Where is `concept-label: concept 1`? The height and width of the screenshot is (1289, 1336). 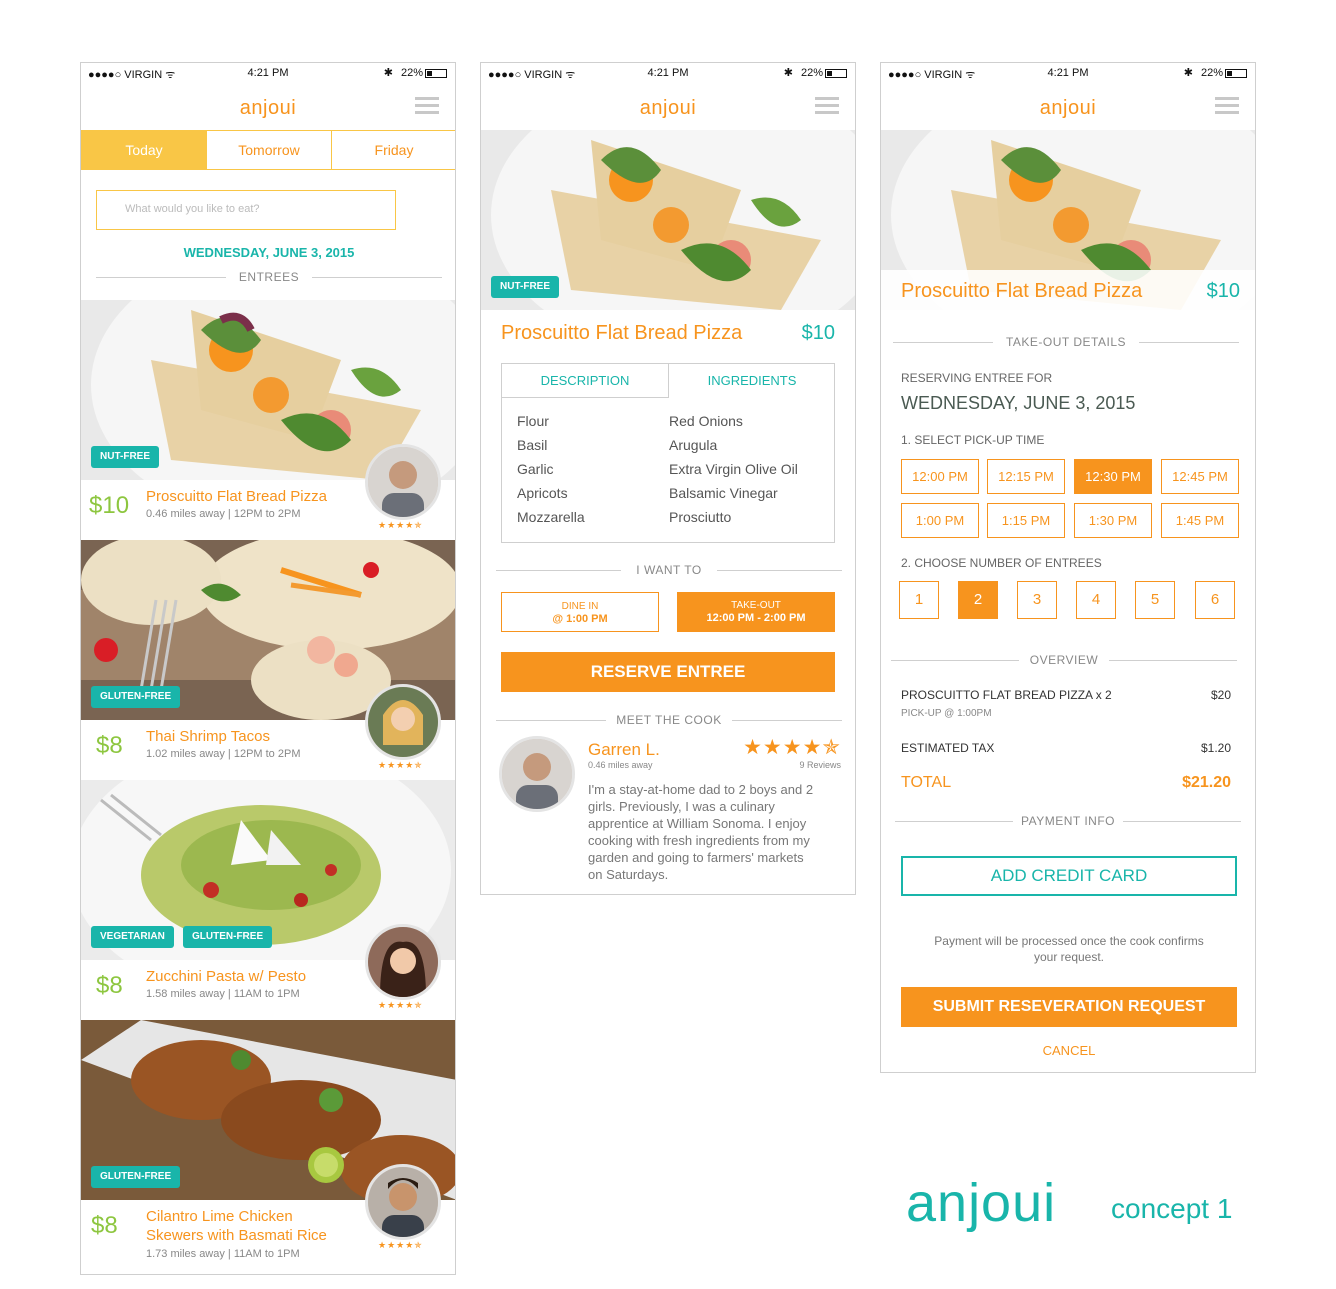 concept-label: concept 1 is located at coordinates (1172, 1208).